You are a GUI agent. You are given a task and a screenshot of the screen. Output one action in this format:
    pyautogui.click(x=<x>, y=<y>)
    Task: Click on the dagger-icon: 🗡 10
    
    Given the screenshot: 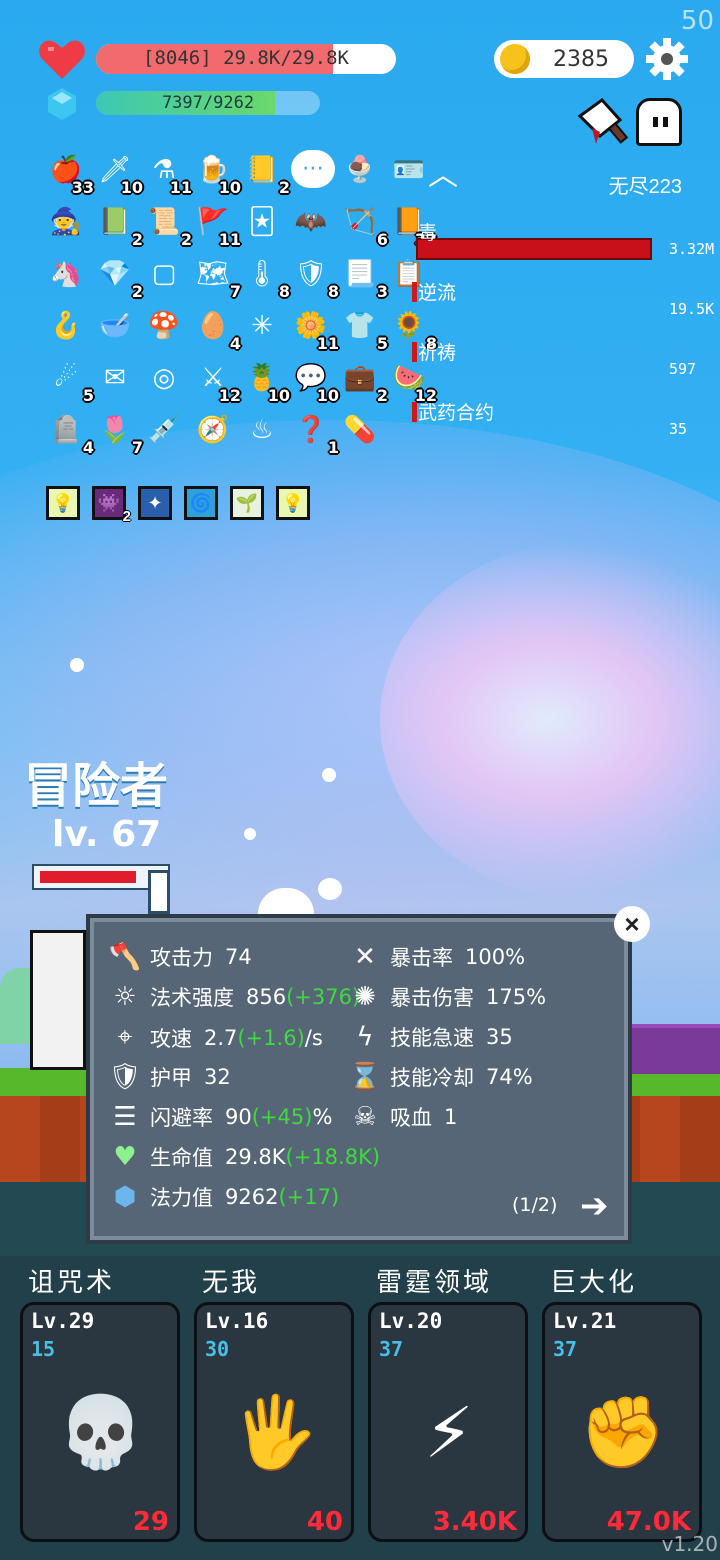 What is the action you would take?
    pyautogui.click(x=119, y=173)
    